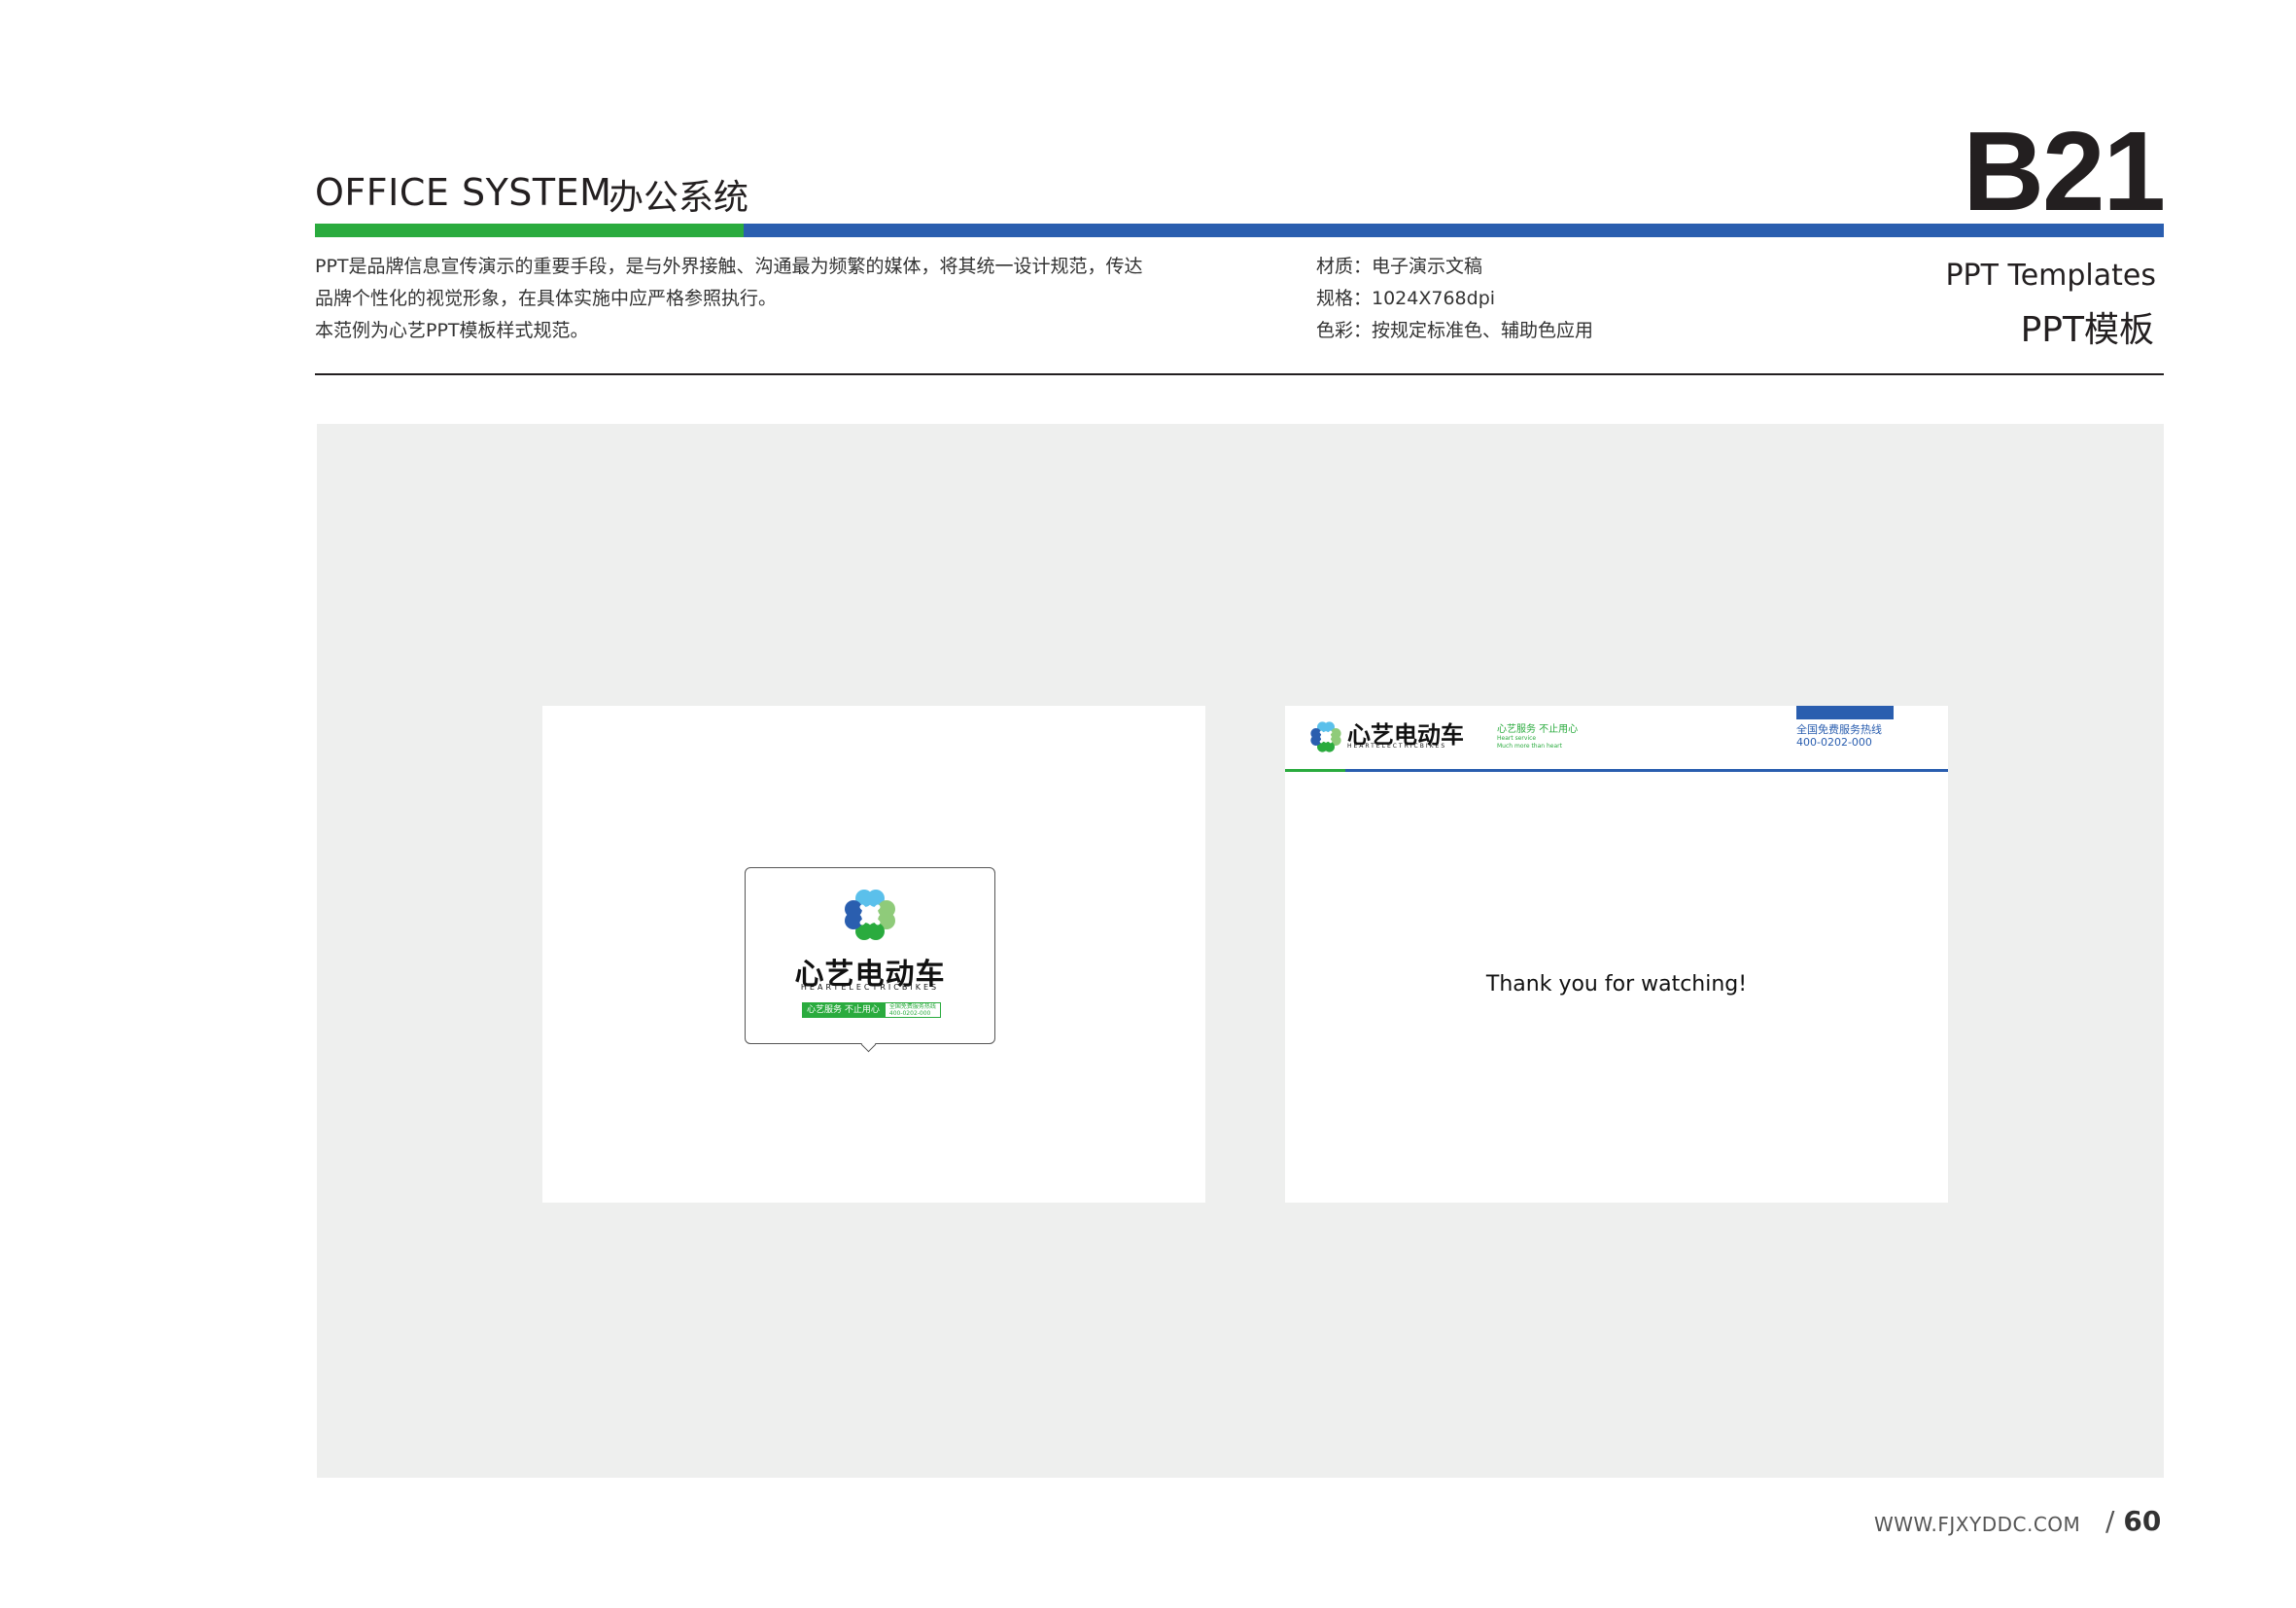 The width and height of the screenshot is (2296, 1608). Describe the element at coordinates (1315, 770) in the screenshot. I see `slide-header-line-green` at that location.